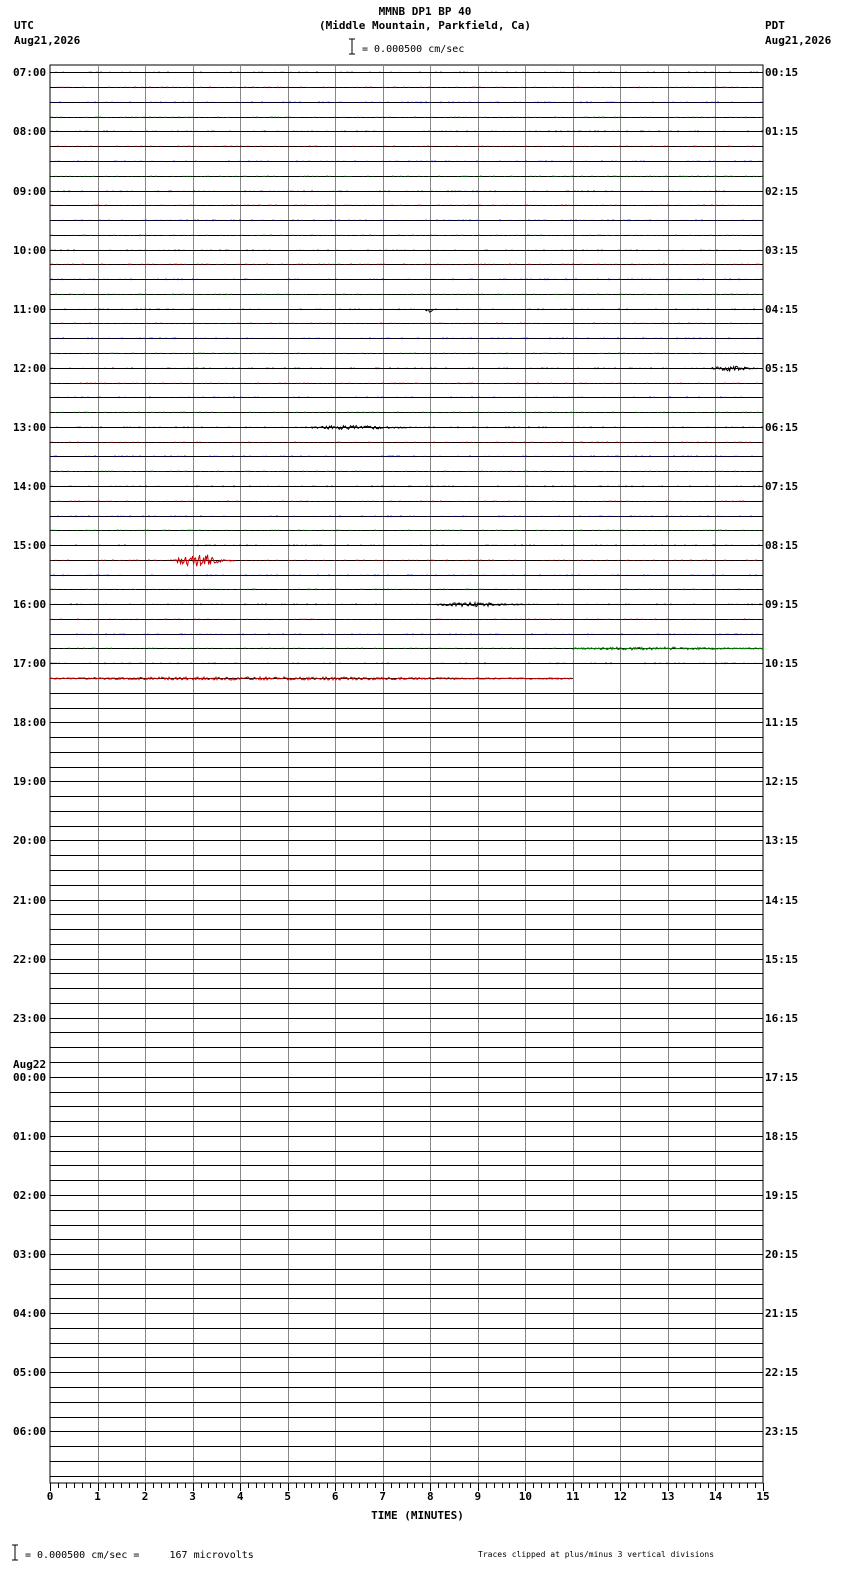 This screenshot has width=850, height=1584. What do you see at coordinates (145, 1496) in the screenshot?
I see `x-tick-label: 2` at bounding box center [145, 1496].